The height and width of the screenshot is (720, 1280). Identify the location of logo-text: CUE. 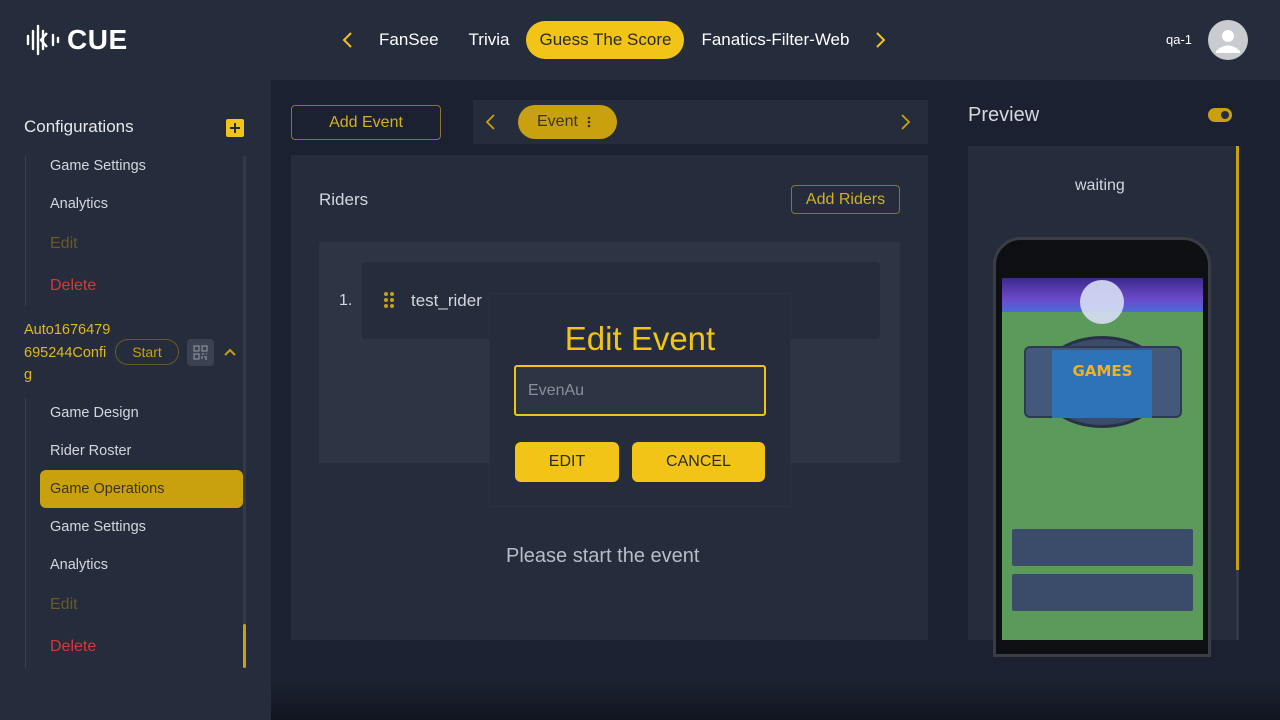
(97, 39).